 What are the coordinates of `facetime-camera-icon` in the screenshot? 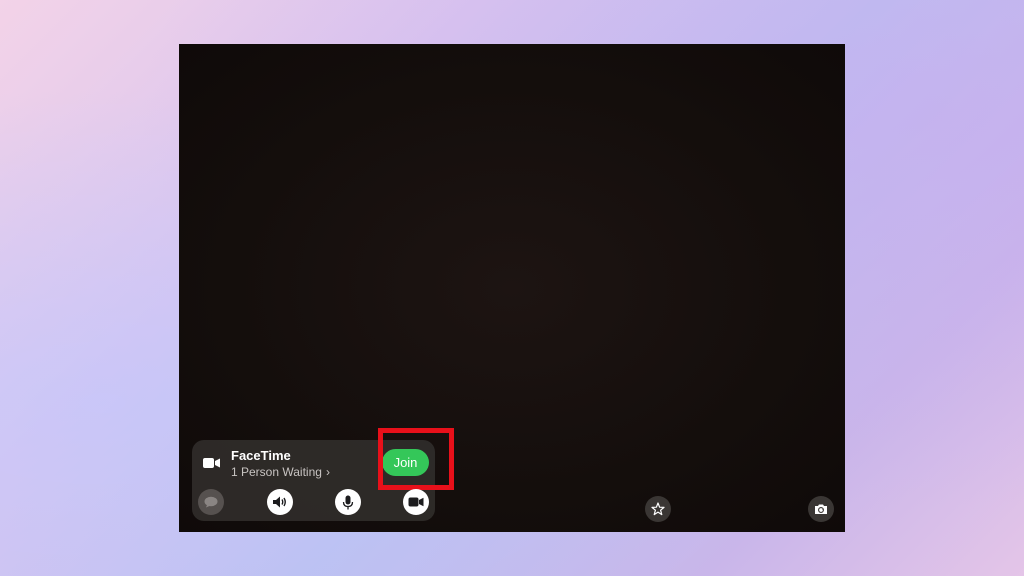 It's located at (211, 463).